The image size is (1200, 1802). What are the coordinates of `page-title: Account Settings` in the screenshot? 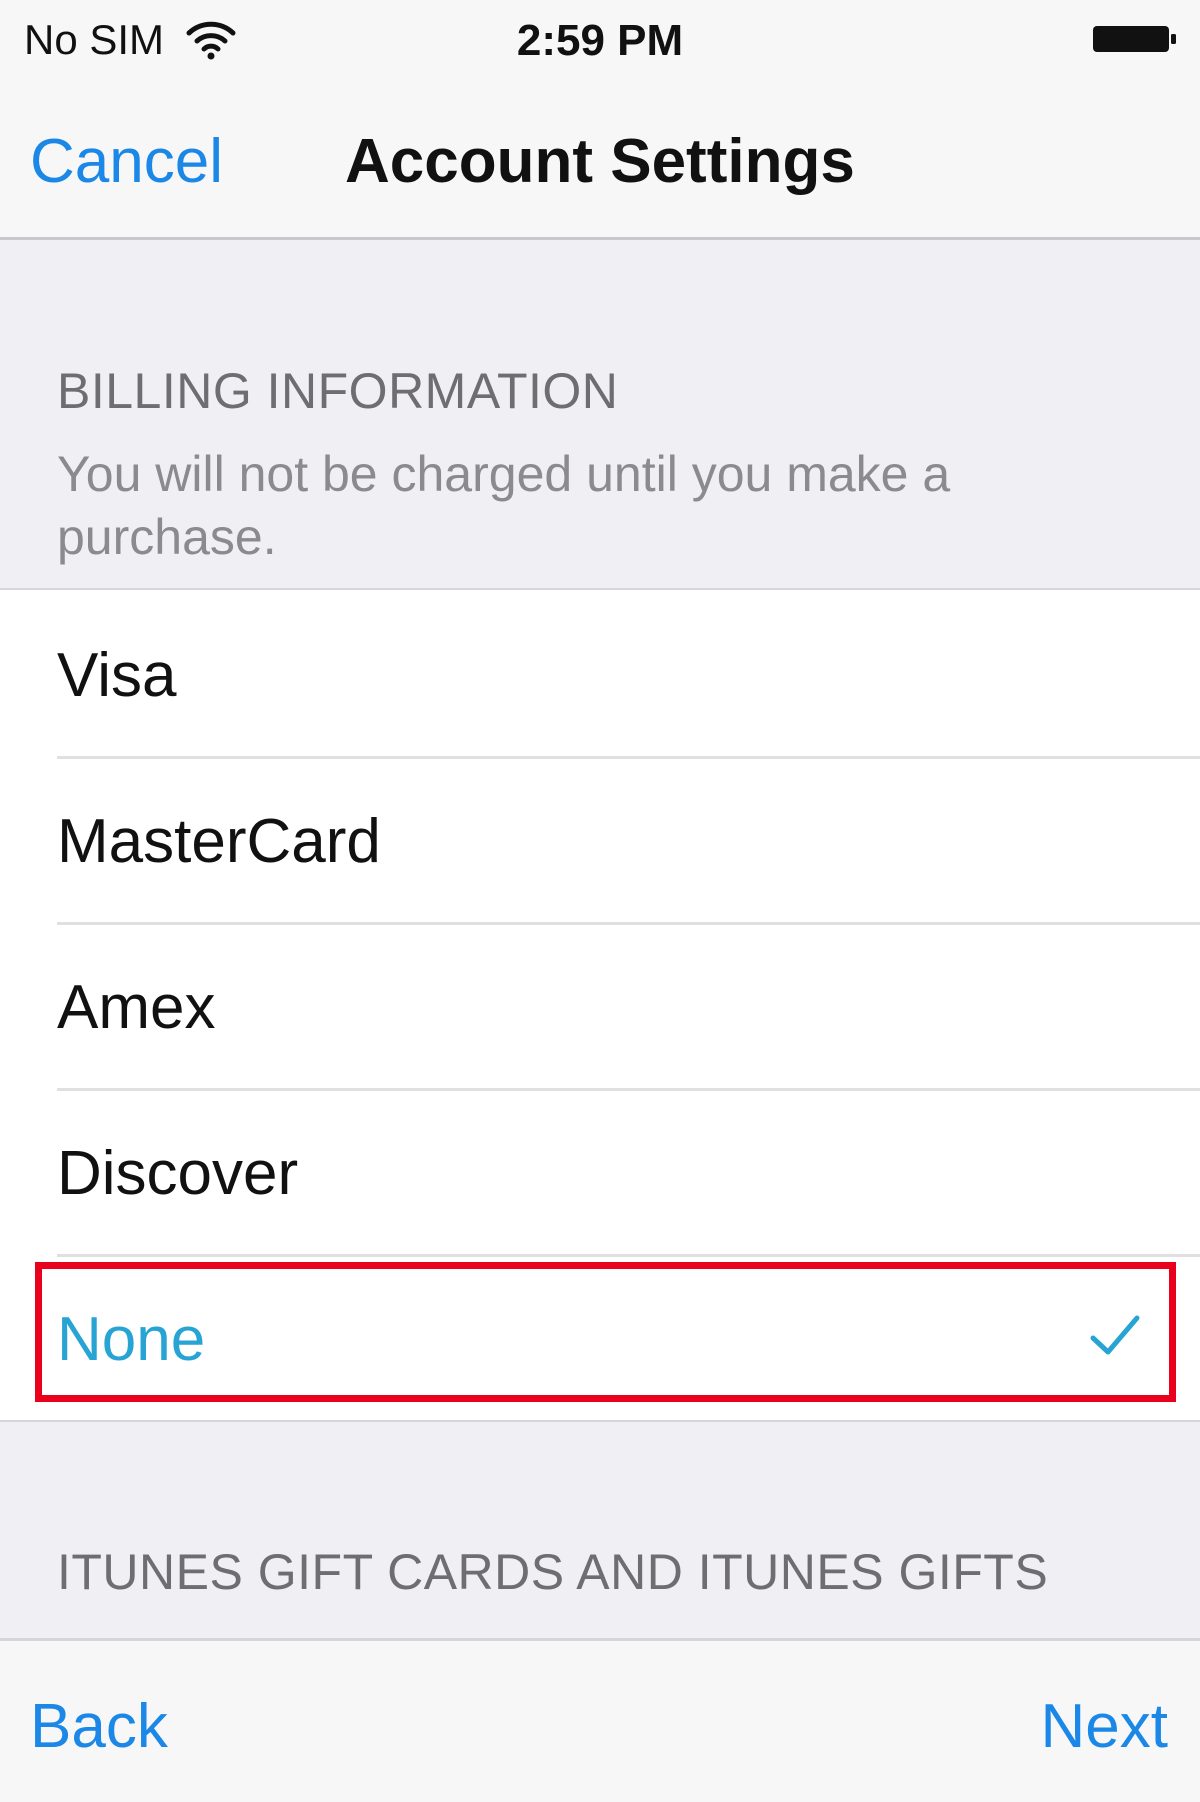 It's located at (600, 161).